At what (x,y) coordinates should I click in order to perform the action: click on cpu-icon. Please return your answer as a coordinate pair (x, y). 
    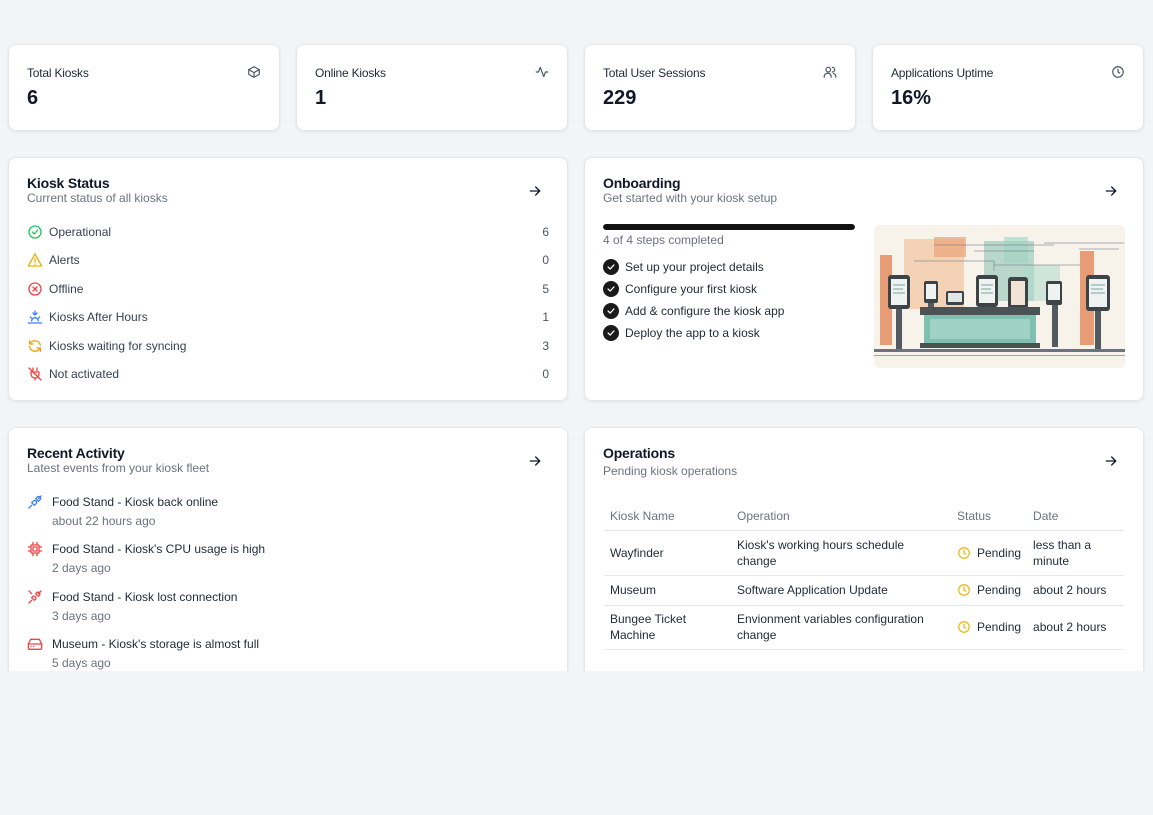
    Looking at the image, I should click on (35, 549).